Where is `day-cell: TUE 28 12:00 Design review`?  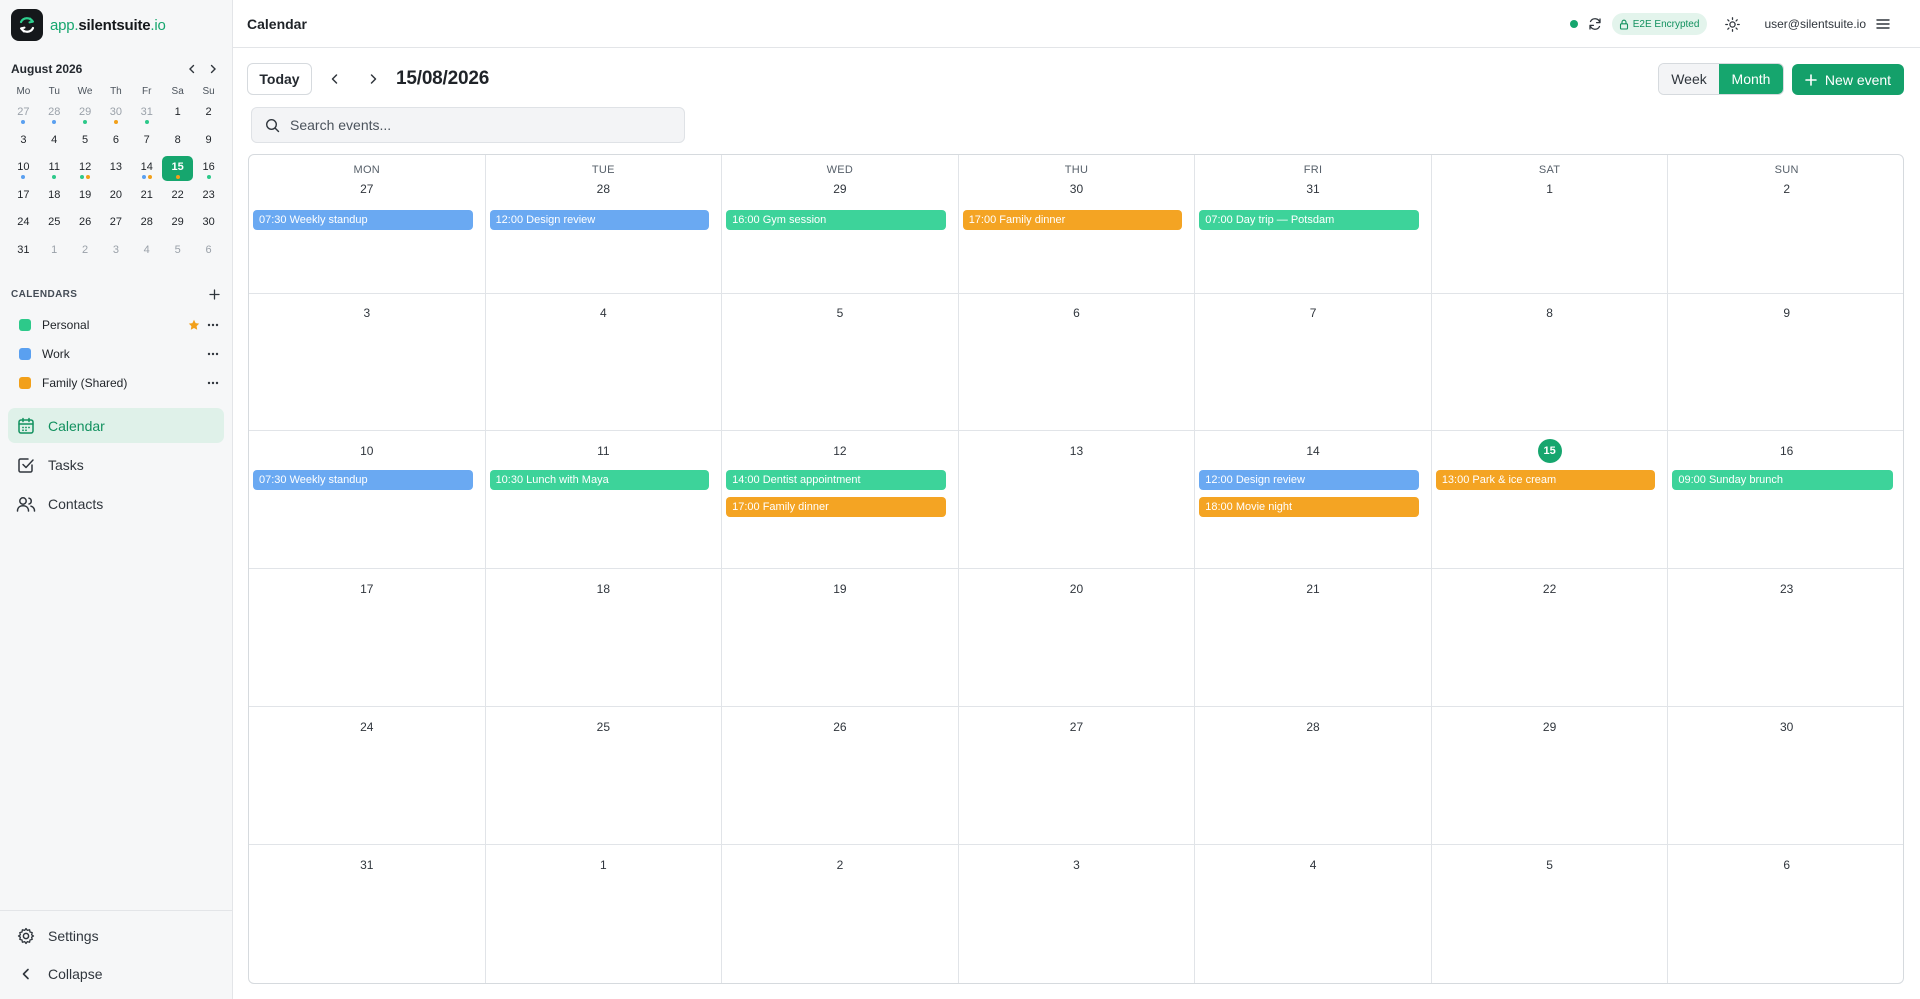
day-cell: TUE 28 12:00 Design review is located at coordinates (604, 224).